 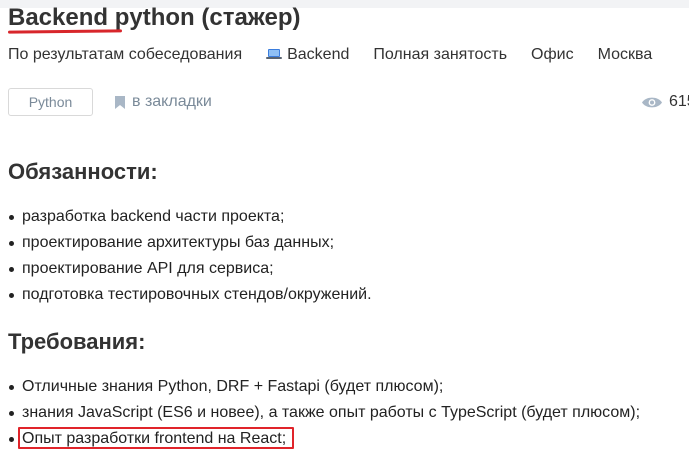 I want to click on category-label: Backend, so click(x=318, y=54).